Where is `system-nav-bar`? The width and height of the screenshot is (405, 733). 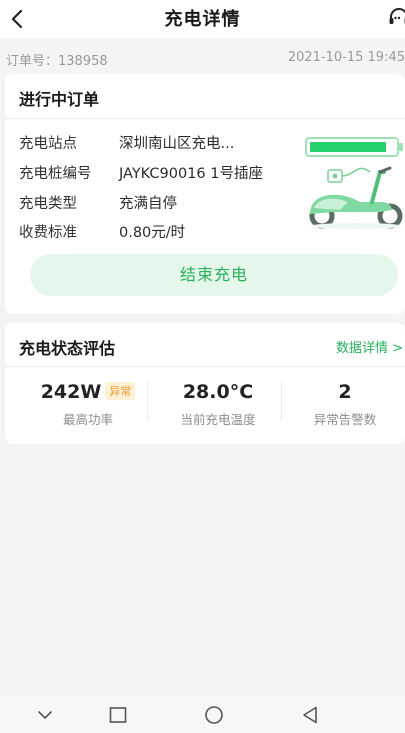
system-nav-bar is located at coordinates (202, 714).